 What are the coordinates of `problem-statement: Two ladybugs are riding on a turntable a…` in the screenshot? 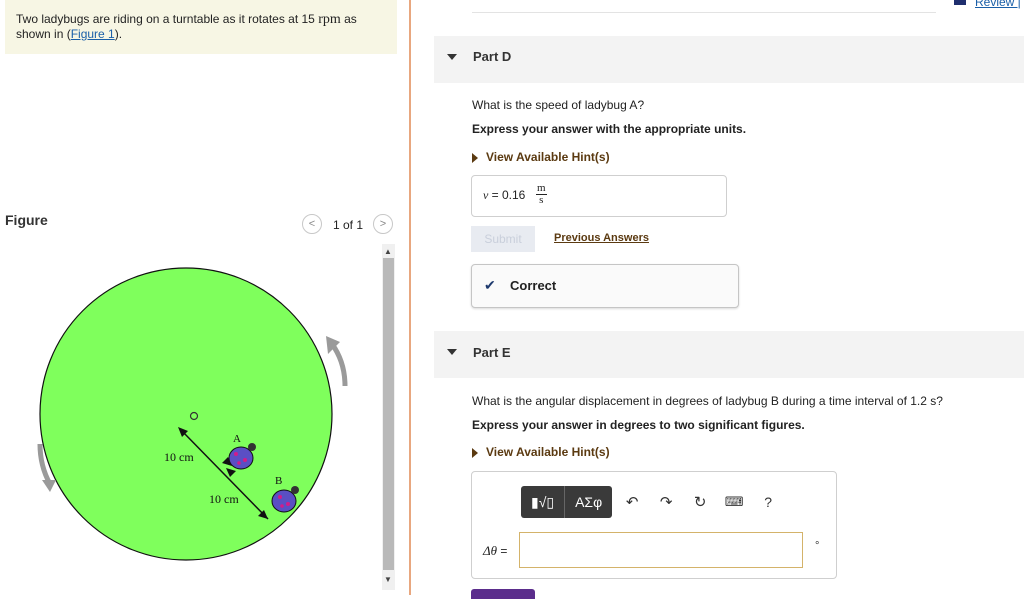 It's located at (201, 27).